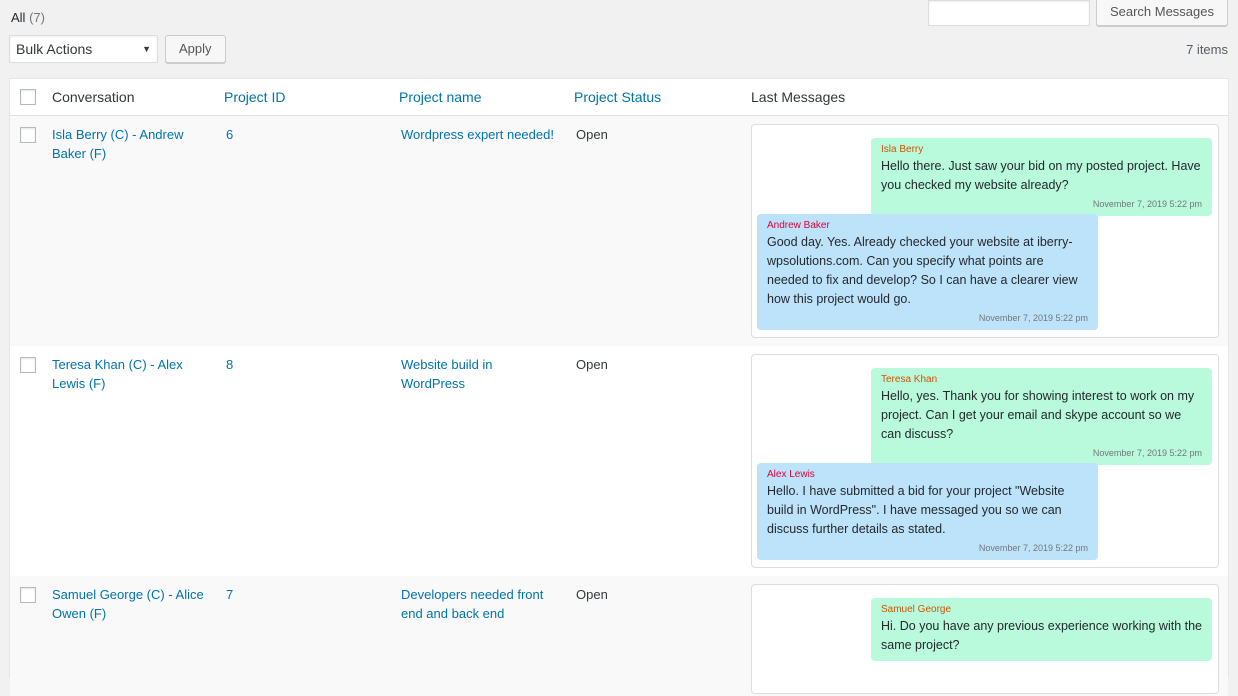  I want to click on conversation-link: Teresa Khan (C) - Alex Lewis (F), so click(127, 374).